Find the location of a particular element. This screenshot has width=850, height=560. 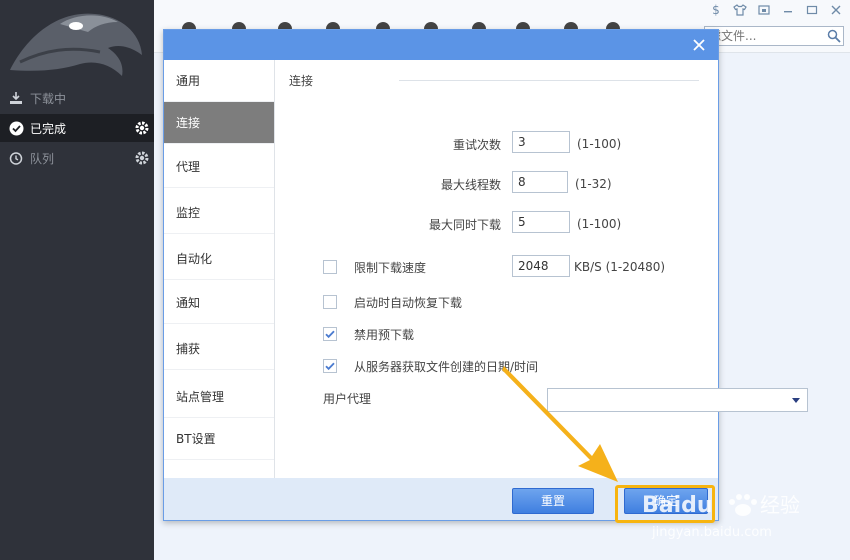

sidebar-item-label: 队列 is located at coordinates (42, 158).